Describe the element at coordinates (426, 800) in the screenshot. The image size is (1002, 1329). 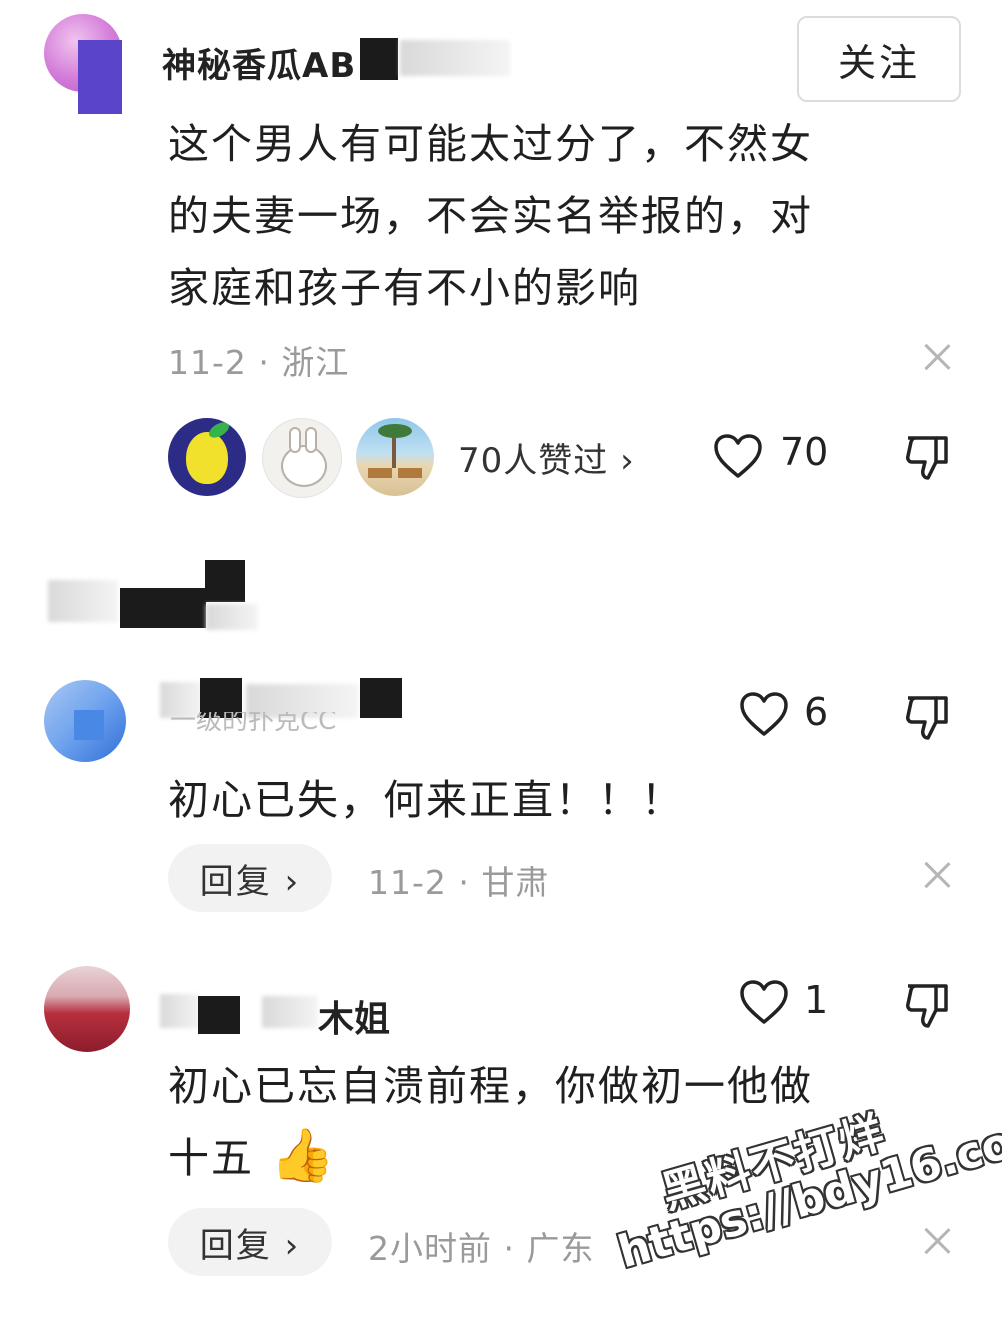
I see `comment-text-line: 初心已失，何来正直！！！` at that location.